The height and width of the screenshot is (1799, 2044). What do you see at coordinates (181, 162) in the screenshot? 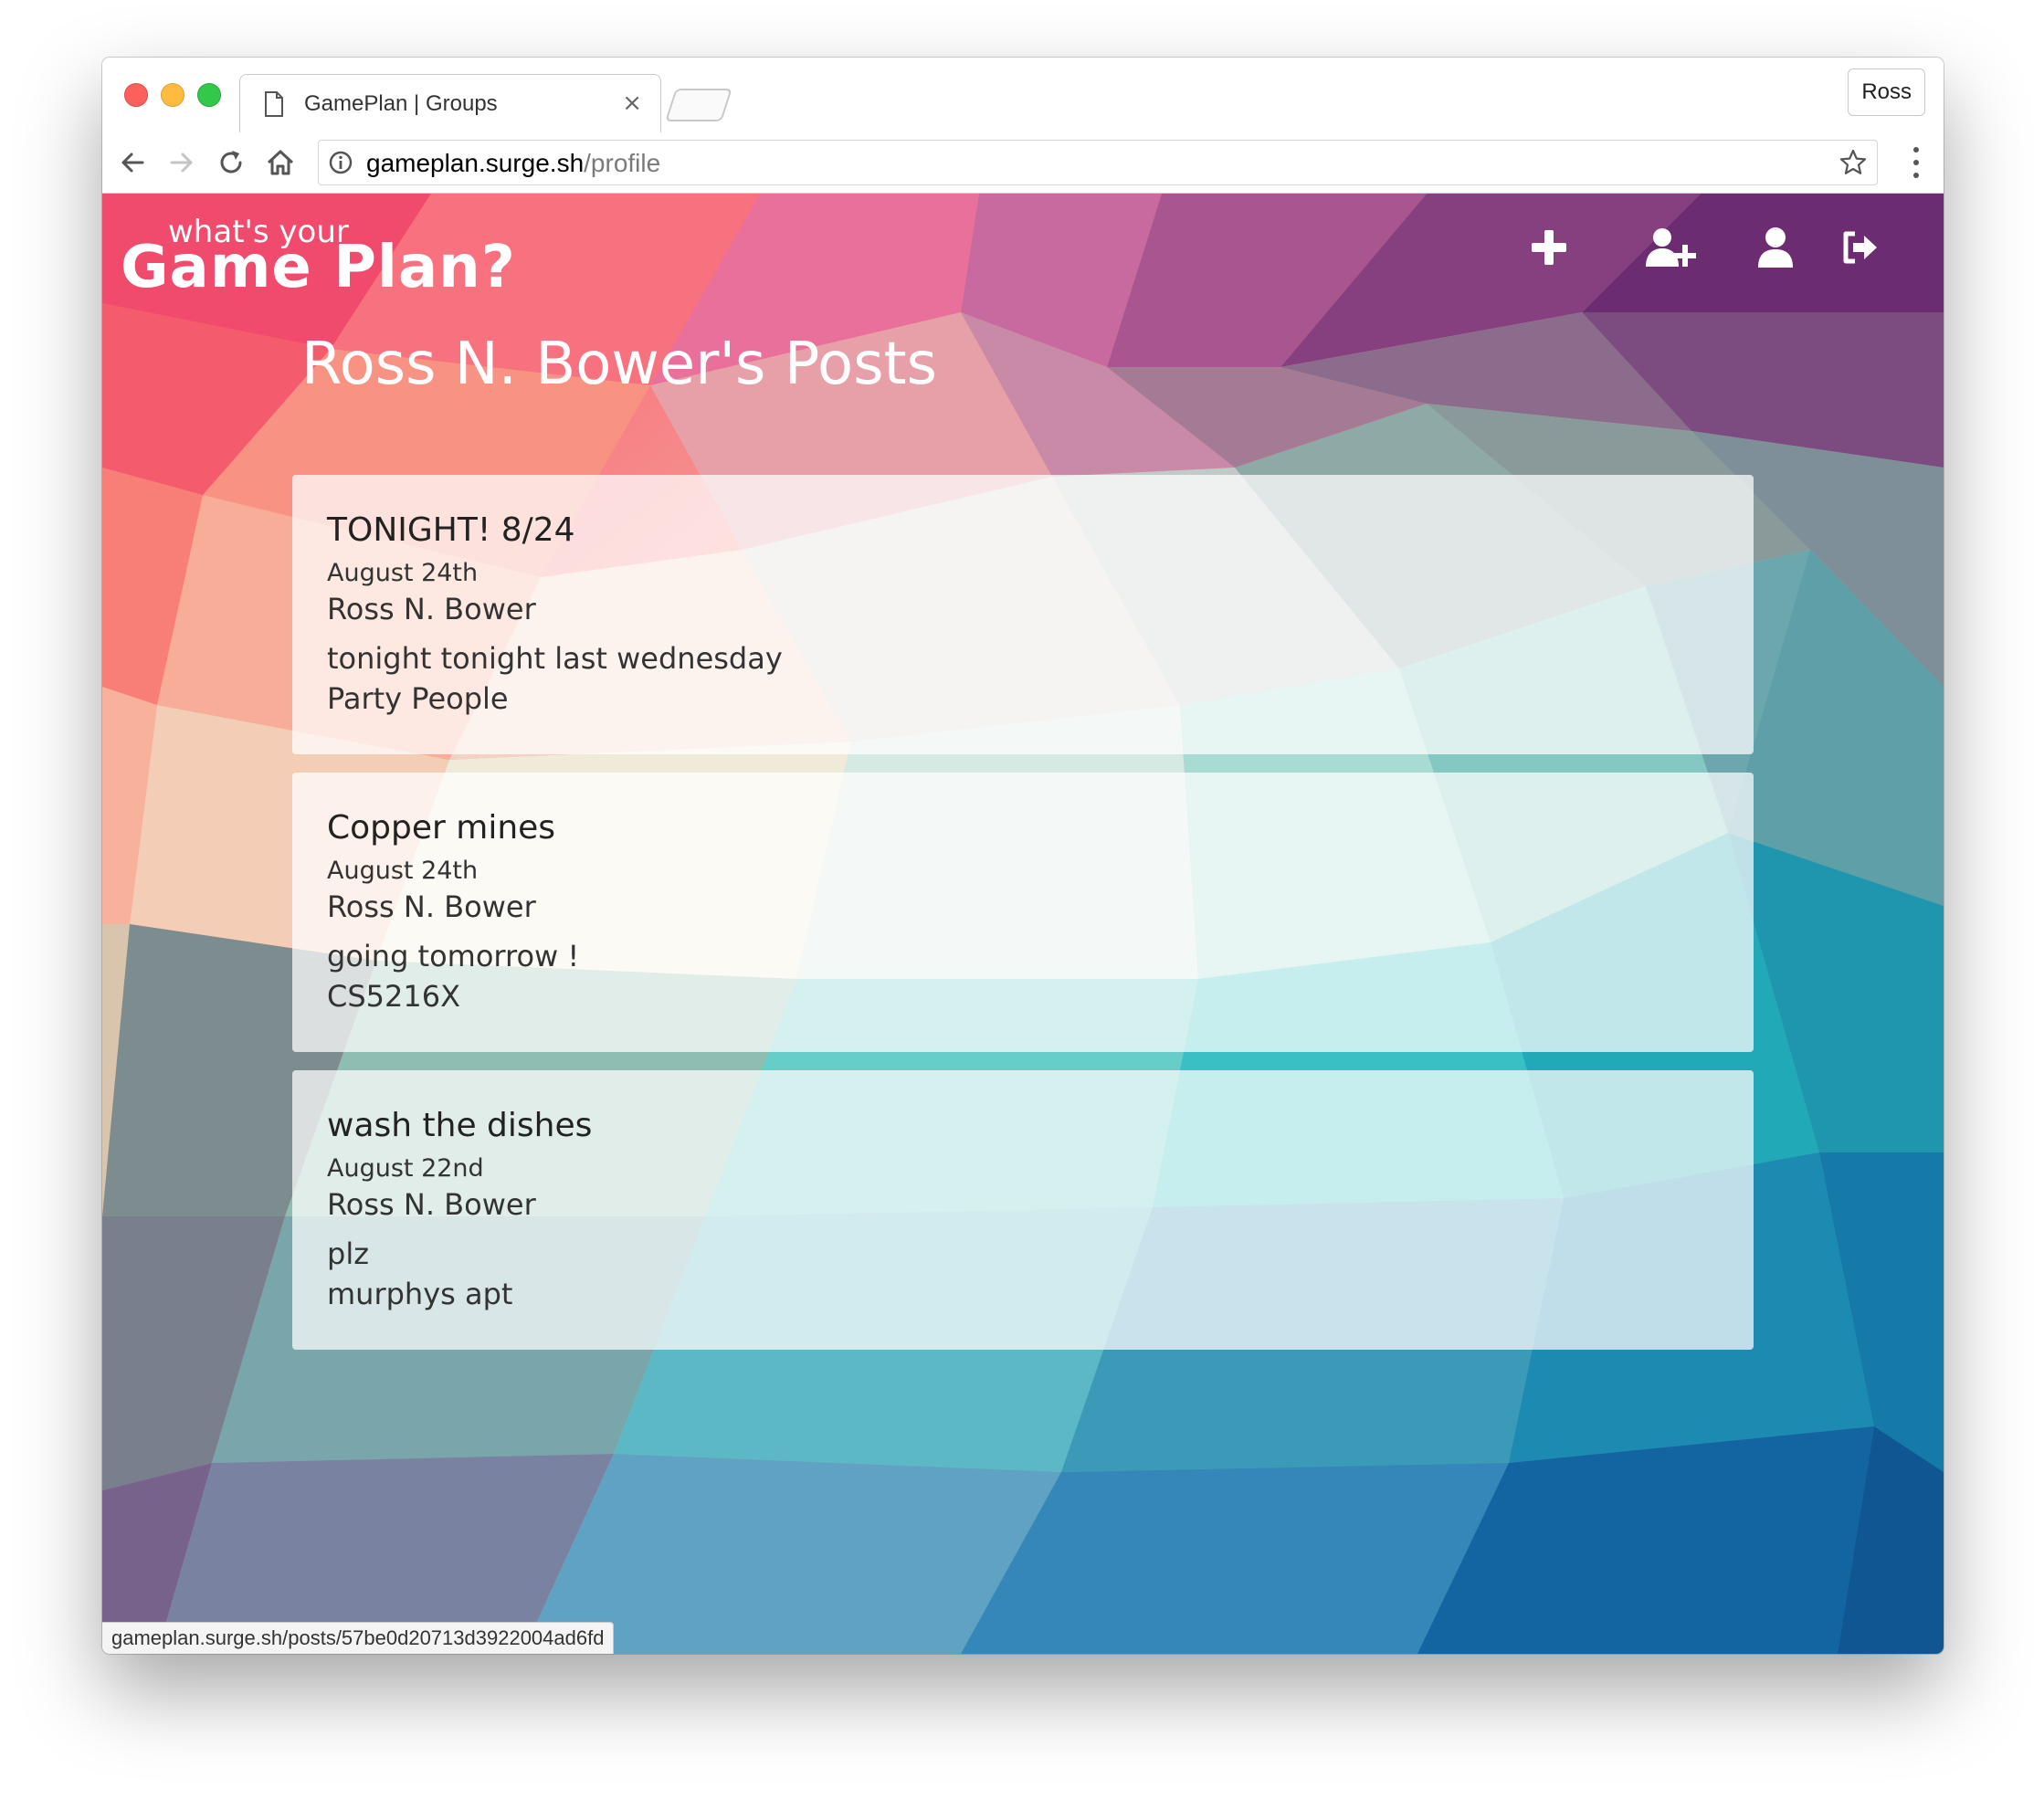
I see `forward-arrow-icon` at bounding box center [181, 162].